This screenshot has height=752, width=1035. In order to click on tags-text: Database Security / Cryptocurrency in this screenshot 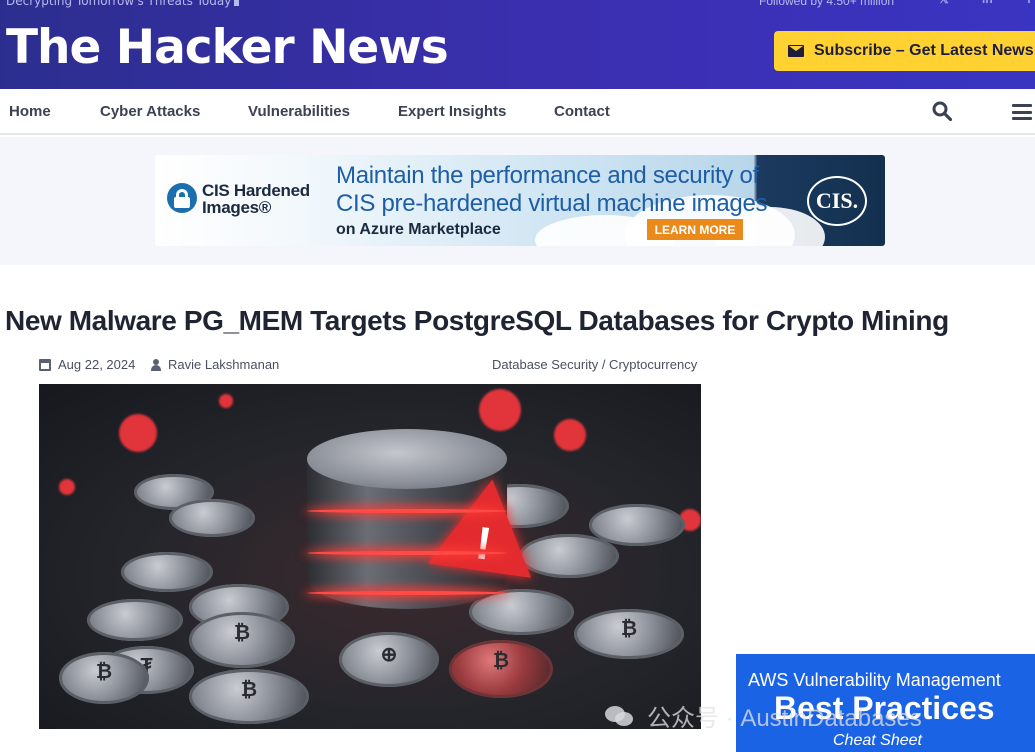, I will do `click(594, 364)`.